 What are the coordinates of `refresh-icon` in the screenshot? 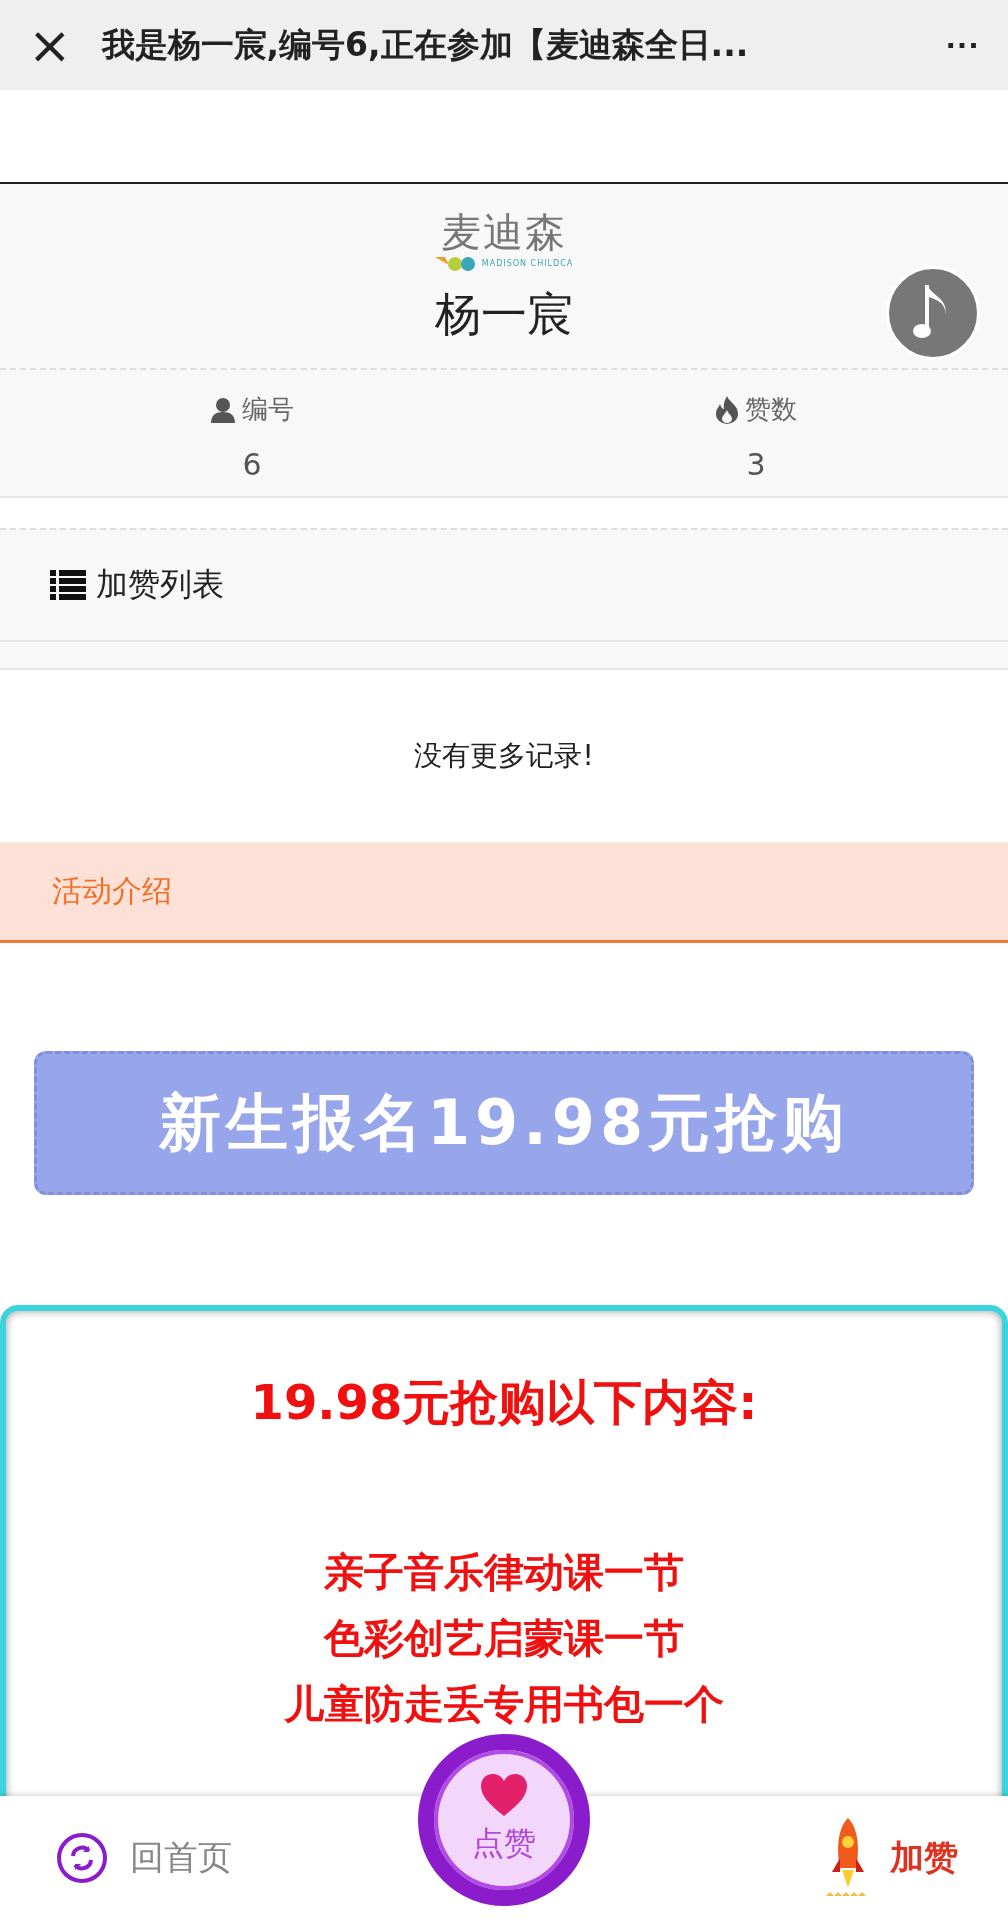 It's located at (82, 1858).